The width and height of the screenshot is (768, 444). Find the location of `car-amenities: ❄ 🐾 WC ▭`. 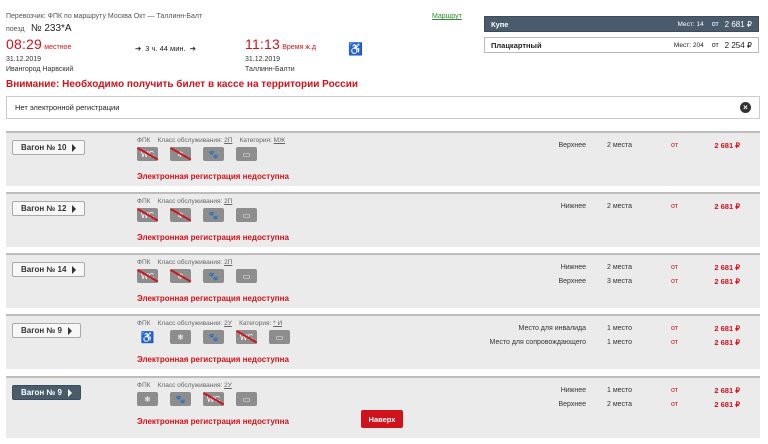

car-amenities: ❄ 🐾 WC ▭ is located at coordinates (197, 399).